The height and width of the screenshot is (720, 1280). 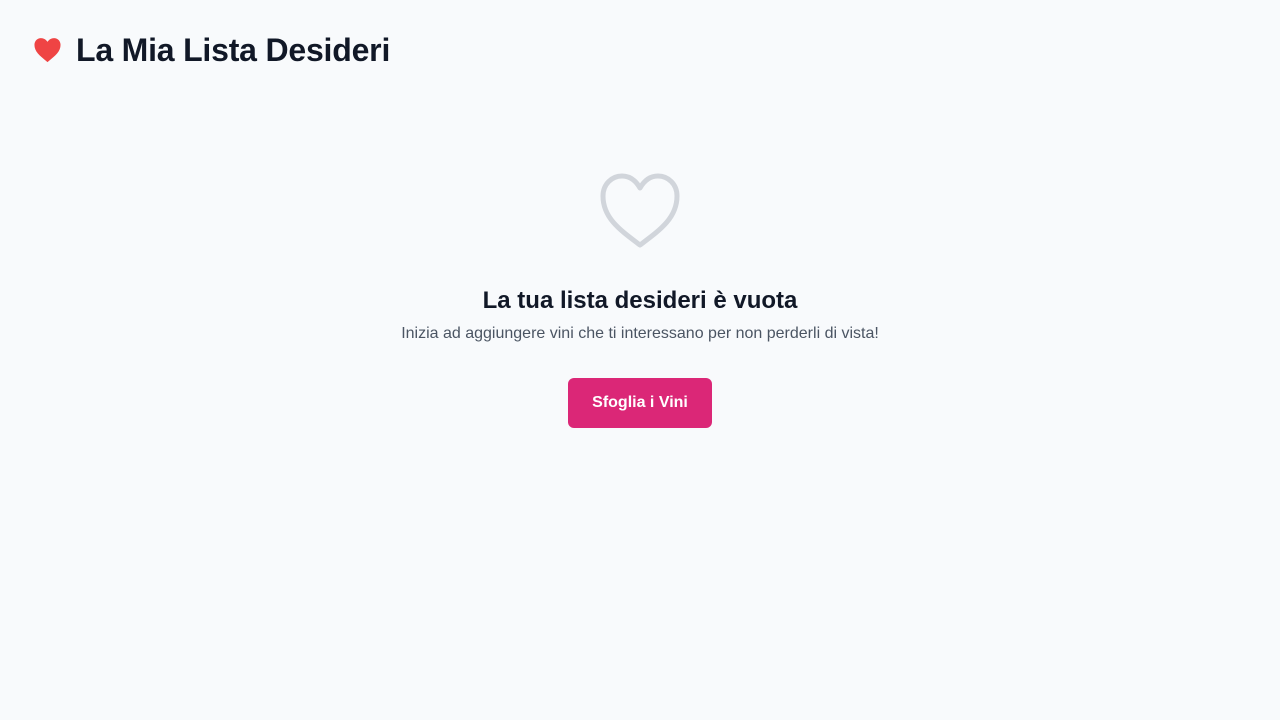 I want to click on empty-state-title: La tua lista desideri è vuota, so click(x=640, y=300).